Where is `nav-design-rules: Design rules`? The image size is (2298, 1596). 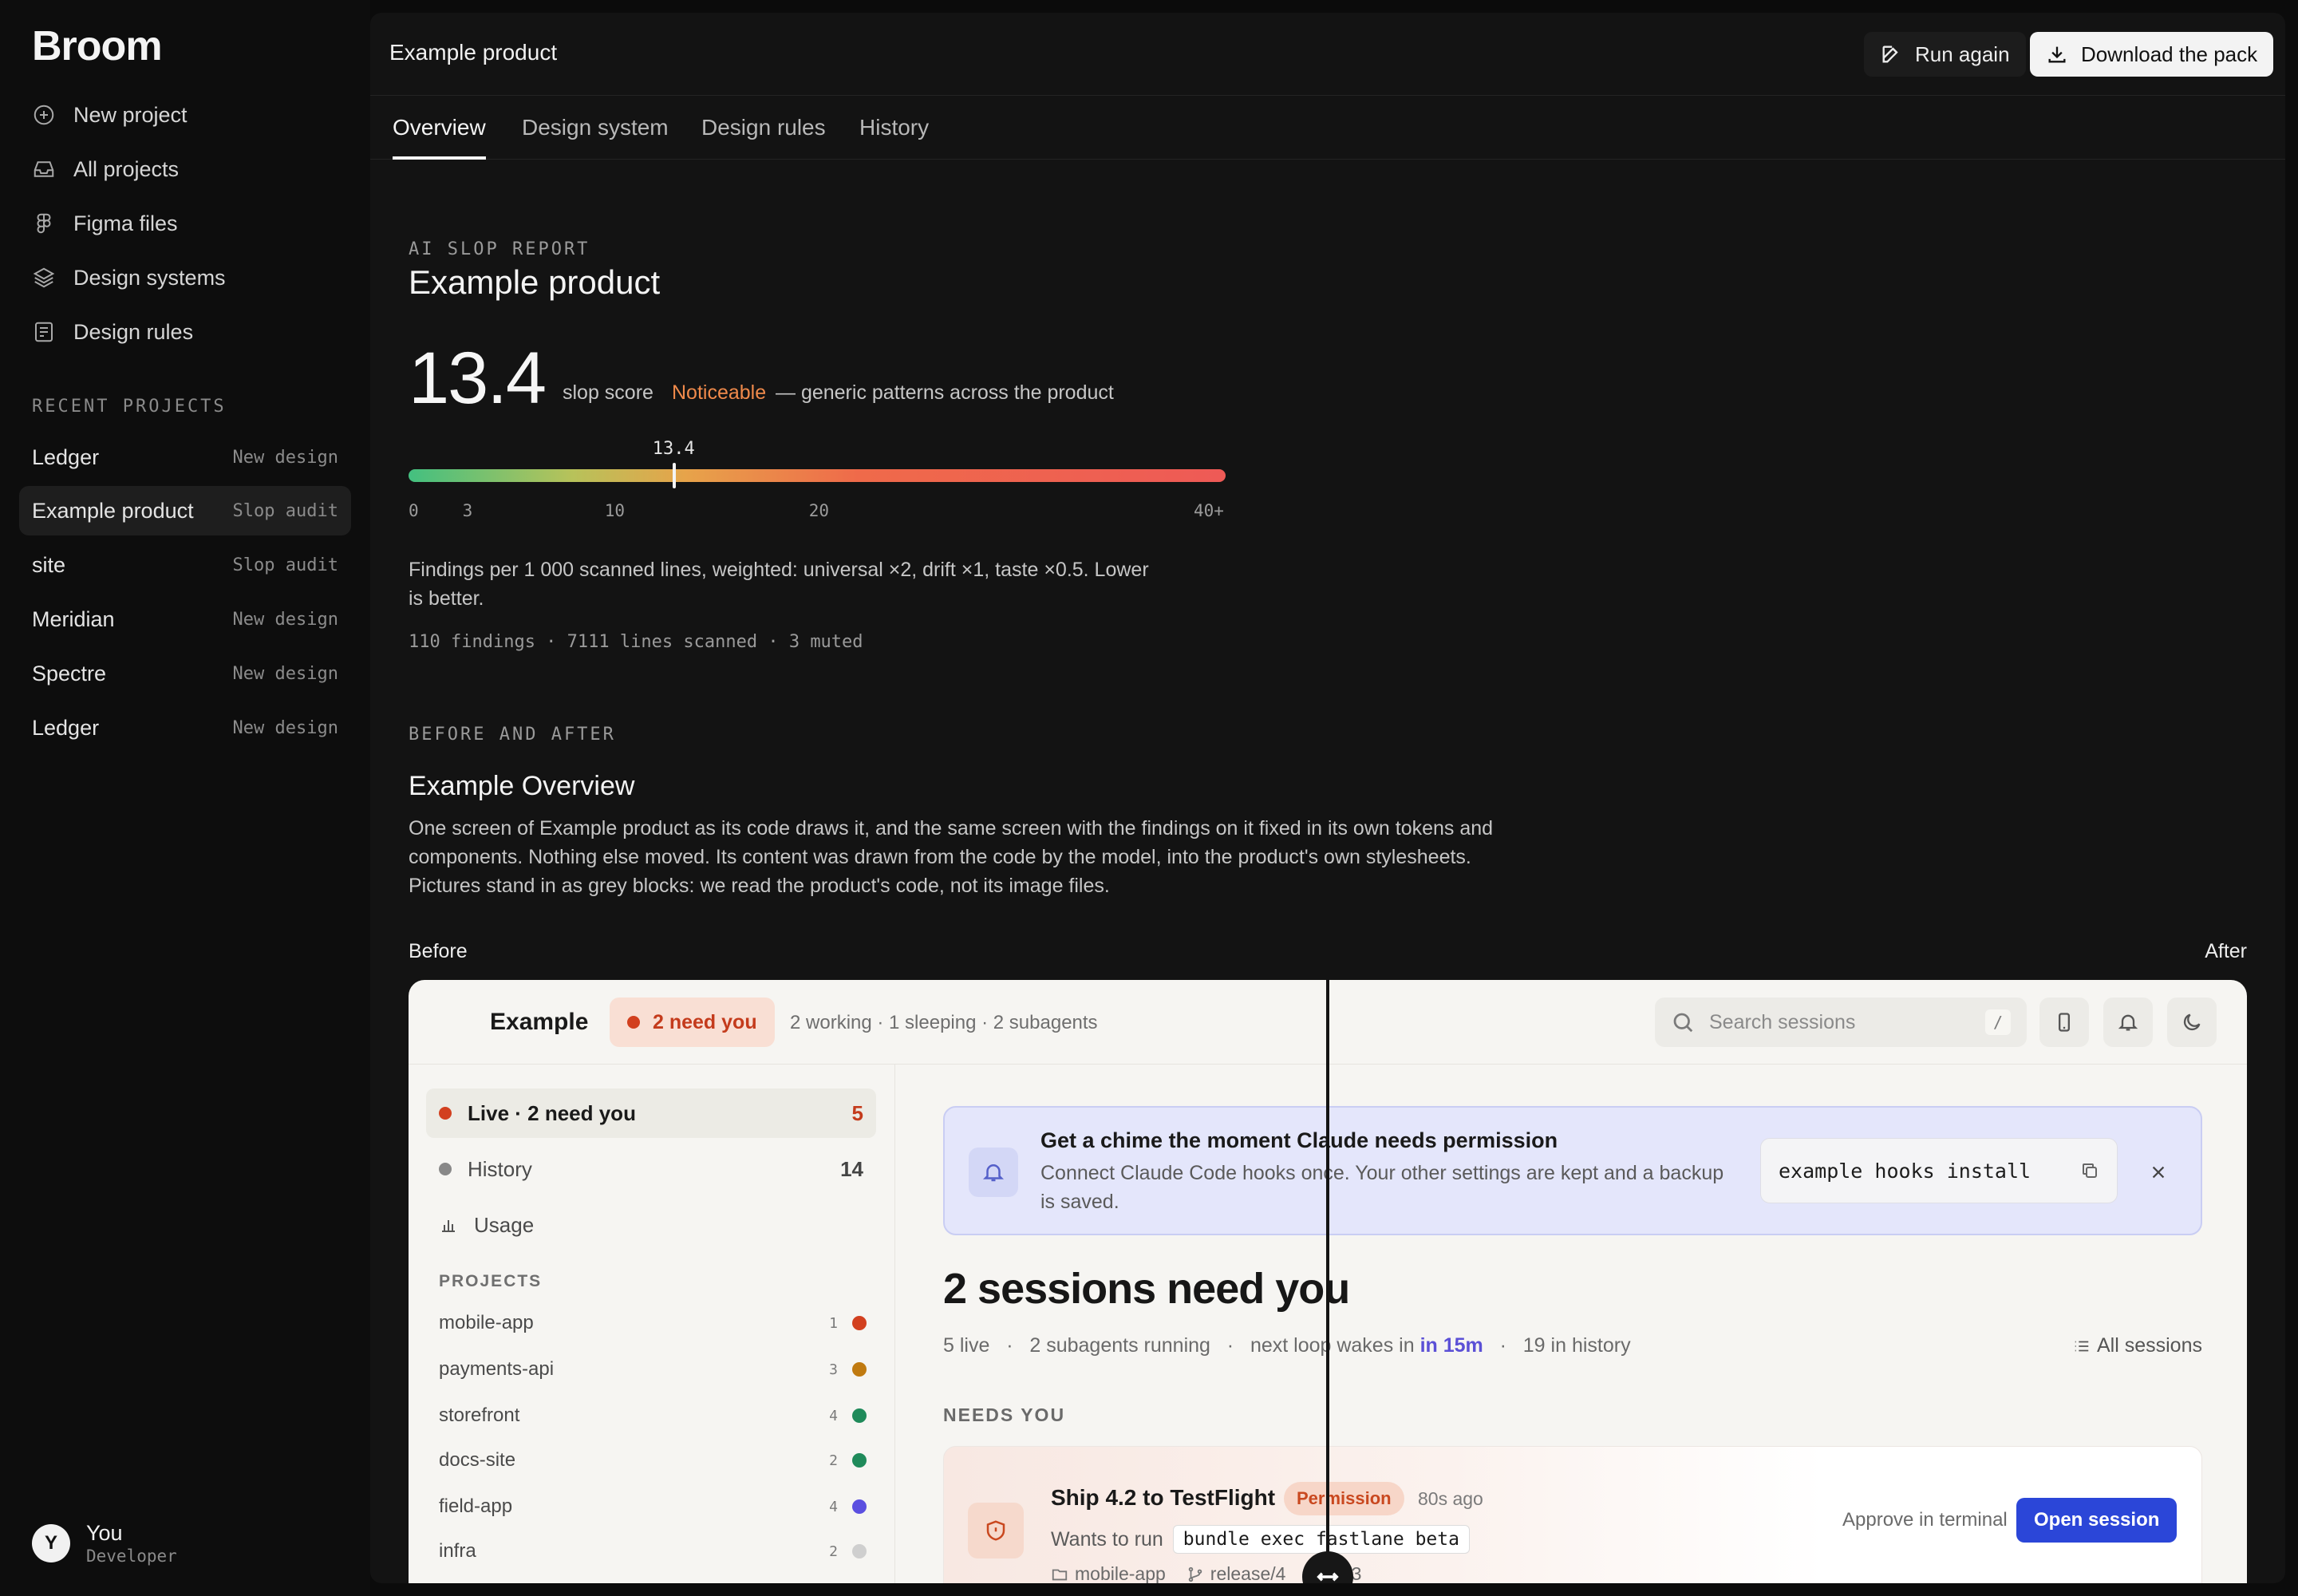 nav-design-rules: Design rules is located at coordinates (112, 332).